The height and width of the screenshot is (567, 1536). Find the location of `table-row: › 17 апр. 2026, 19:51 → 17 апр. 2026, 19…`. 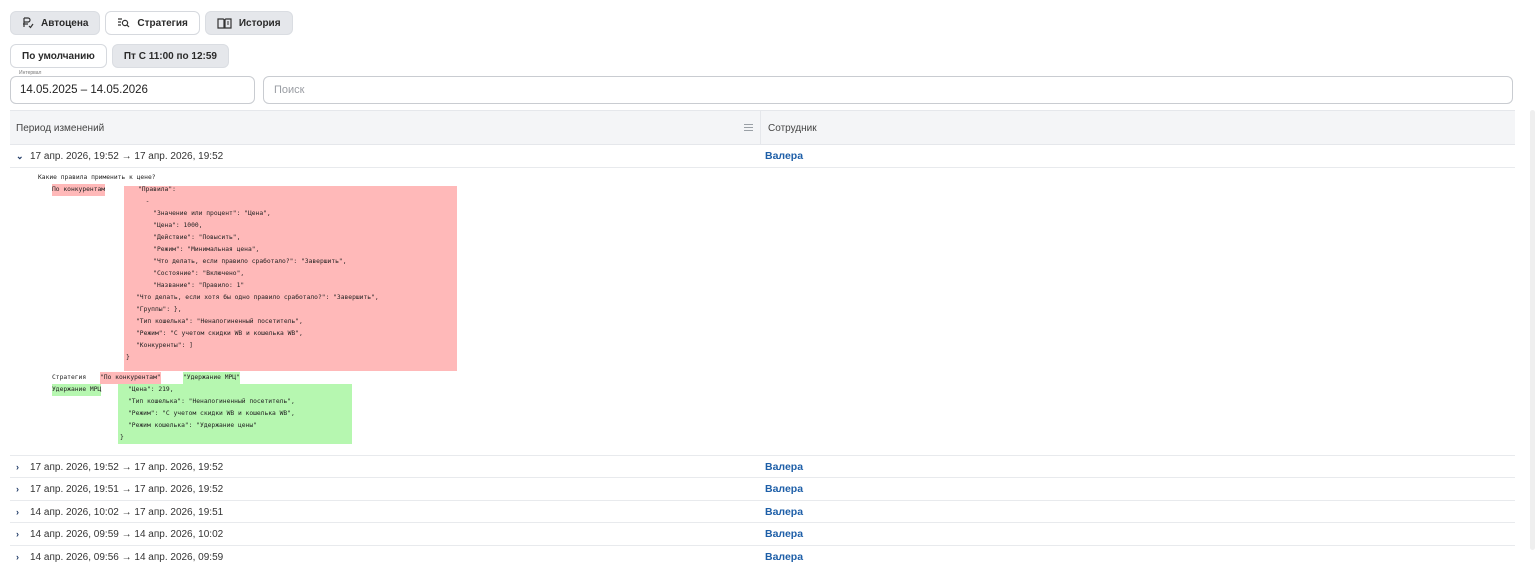

table-row: › 17 апр. 2026, 19:51 → 17 апр. 2026, 19… is located at coordinates (762, 489).